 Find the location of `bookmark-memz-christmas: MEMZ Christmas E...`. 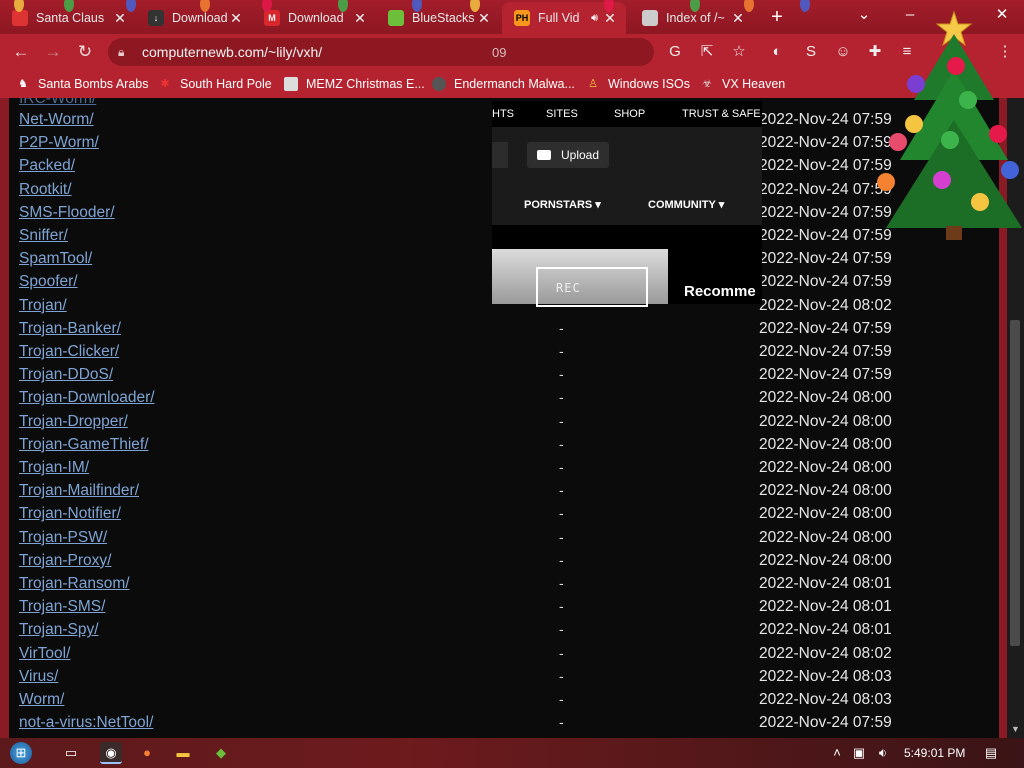

bookmark-memz-christmas: MEMZ Christmas E... is located at coordinates (354, 84).